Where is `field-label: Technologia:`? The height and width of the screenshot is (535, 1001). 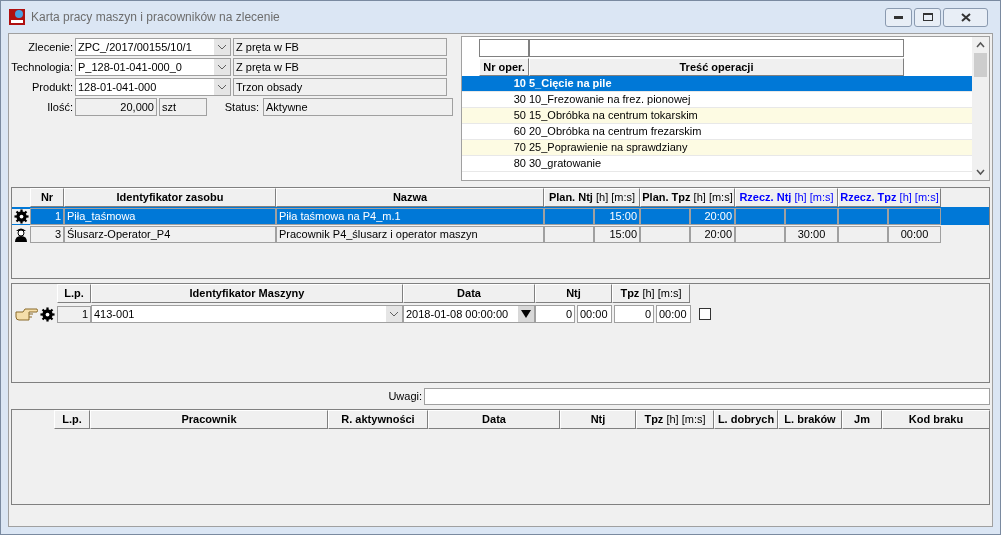
field-label: Technologia: is located at coordinates (42, 67).